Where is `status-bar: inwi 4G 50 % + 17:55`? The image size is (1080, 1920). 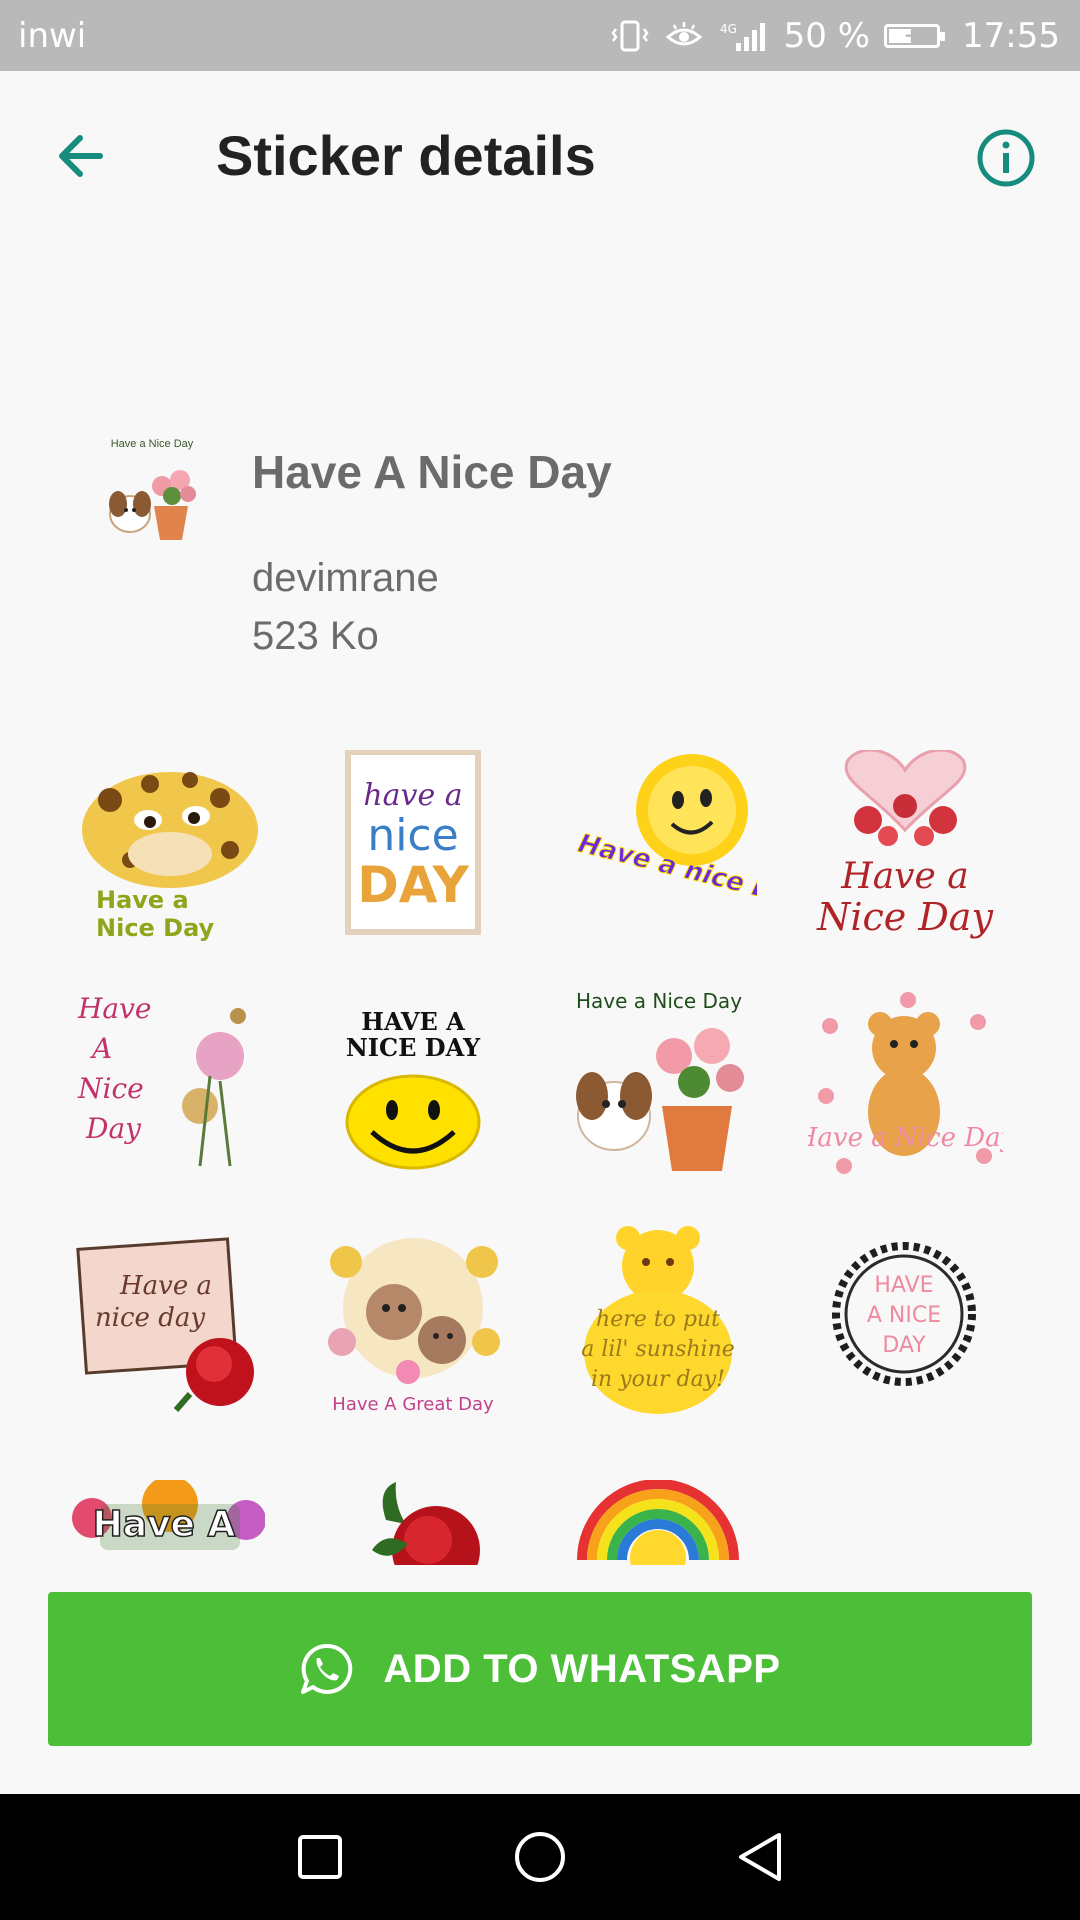
status-bar: inwi 4G 50 % + 17:55 is located at coordinates (540, 35).